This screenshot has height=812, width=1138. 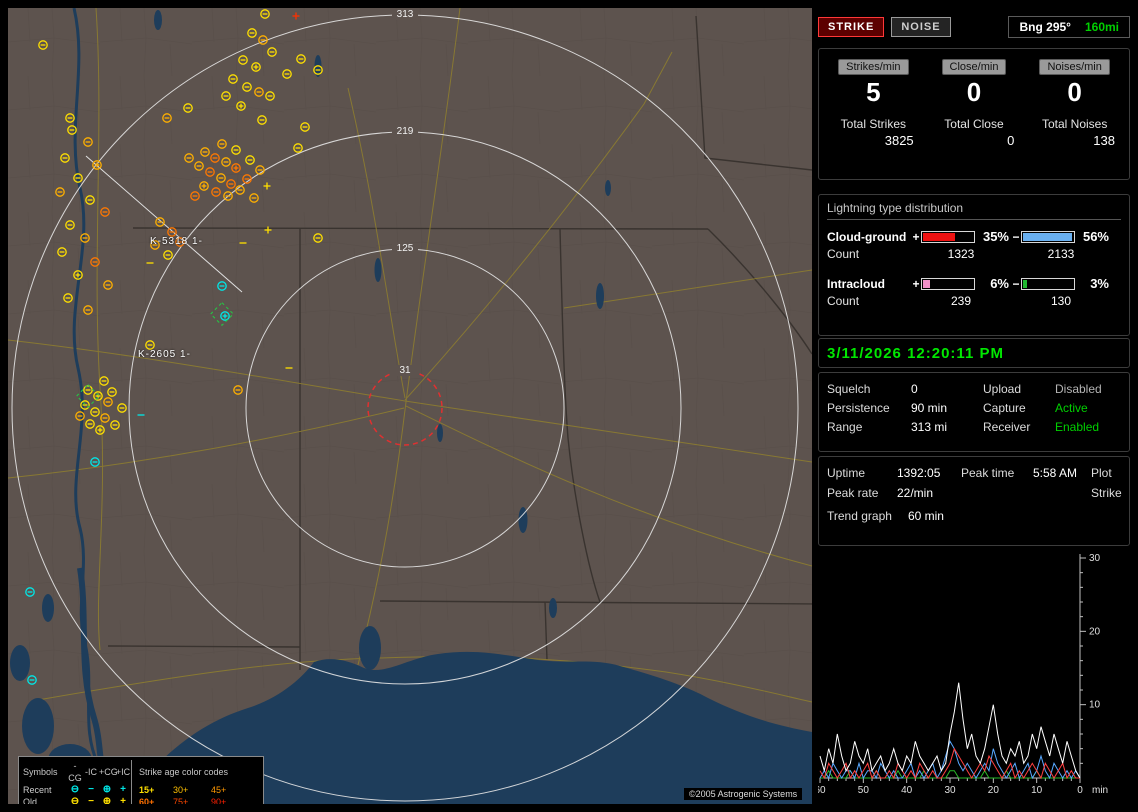 I want to click on bearing-indicator: Bng 295° 160mi, so click(x=1069, y=27).